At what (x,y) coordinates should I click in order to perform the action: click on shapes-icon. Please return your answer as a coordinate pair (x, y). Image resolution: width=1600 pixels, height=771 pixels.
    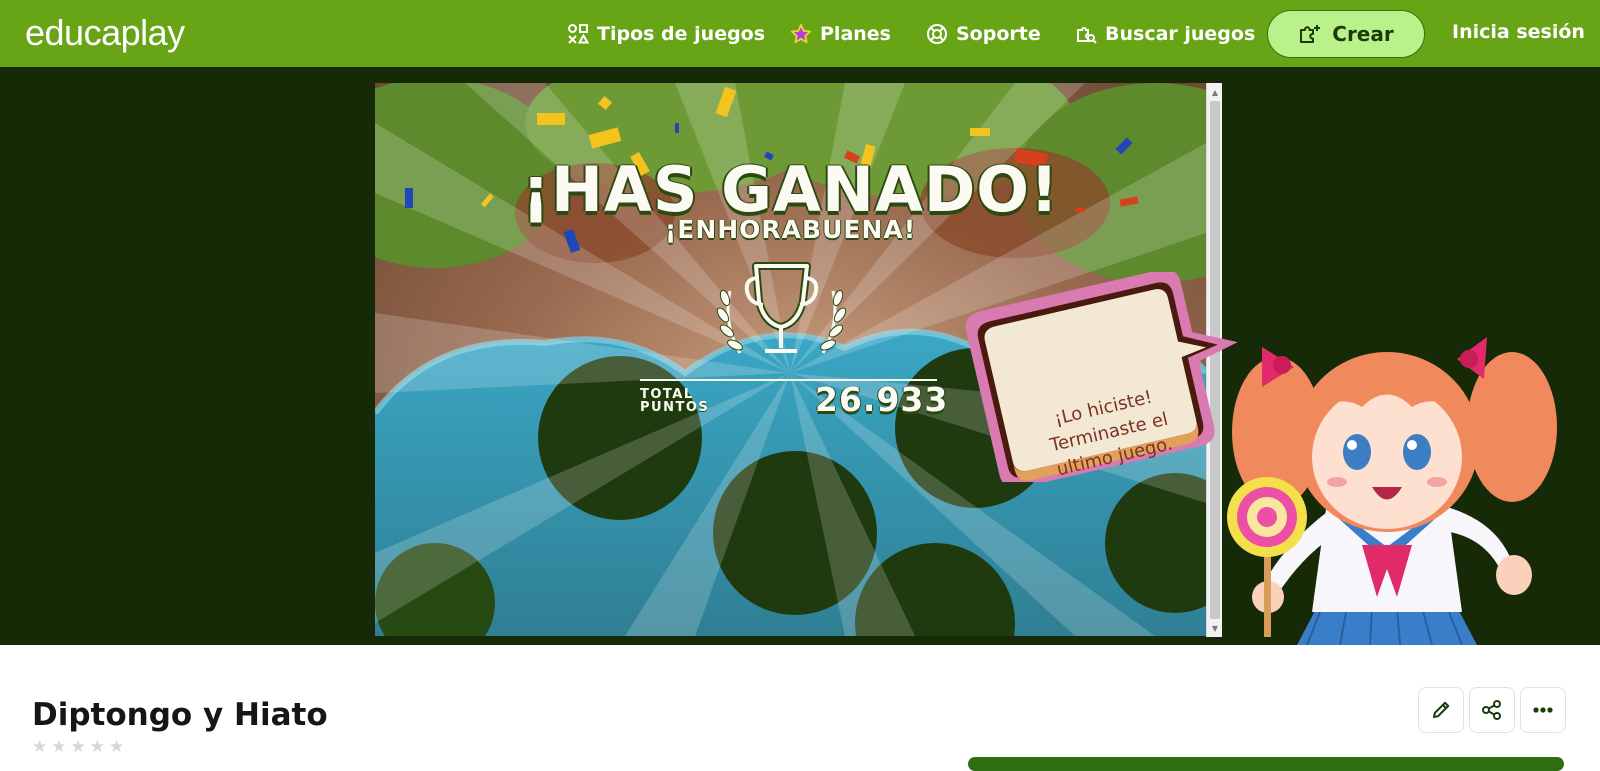
    Looking at the image, I should click on (578, 34).